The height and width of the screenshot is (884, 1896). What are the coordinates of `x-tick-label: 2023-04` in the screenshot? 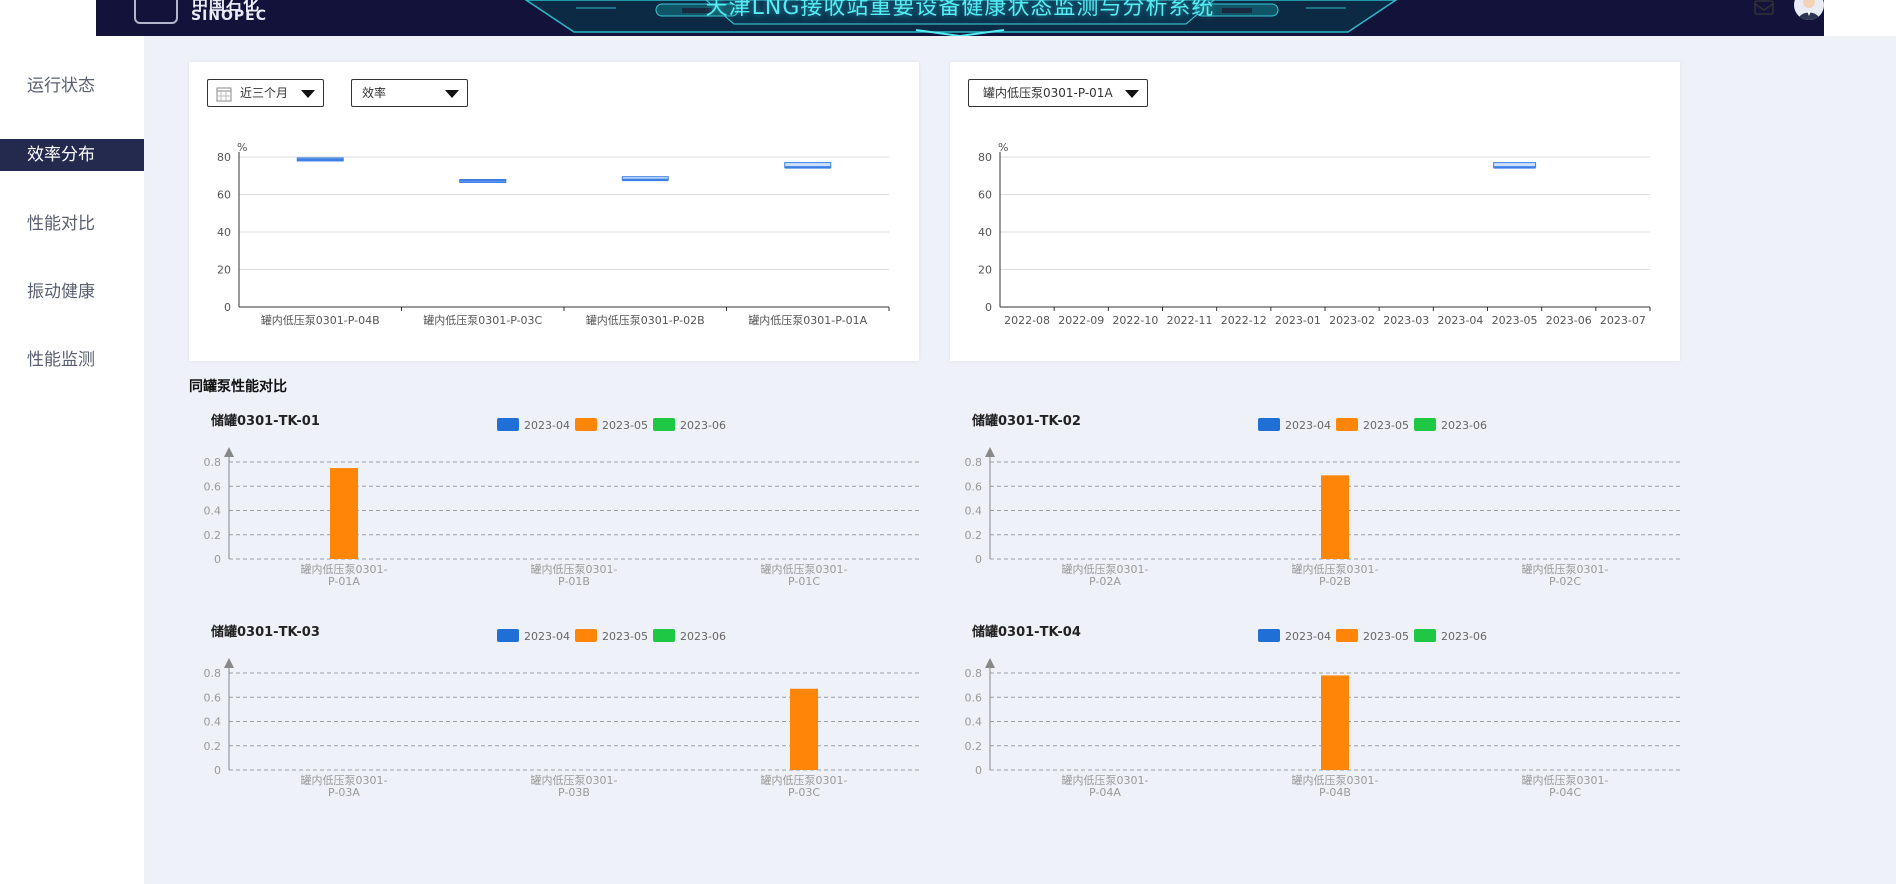 It's located at (1460, 320).